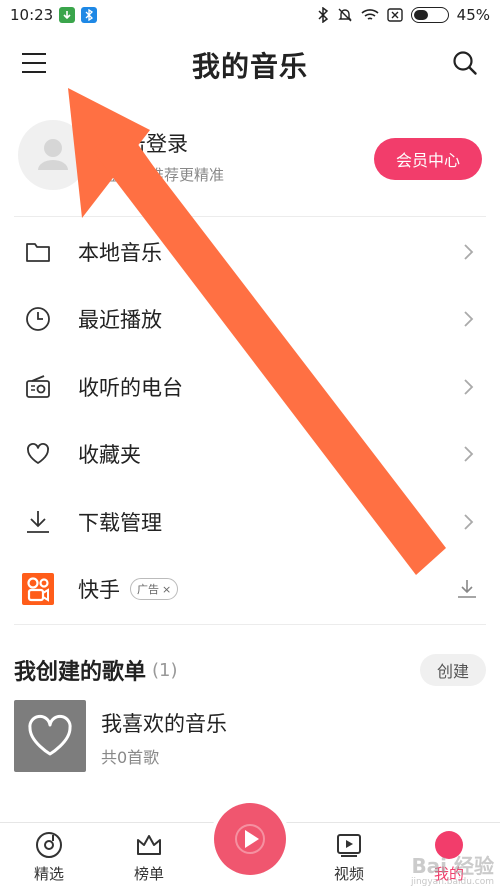 The height and width of the screenshot is (889, 500). Describe the element at coordinates (89, 15) in the screenshot. I see `bluetooth-notification-icon` at that location.